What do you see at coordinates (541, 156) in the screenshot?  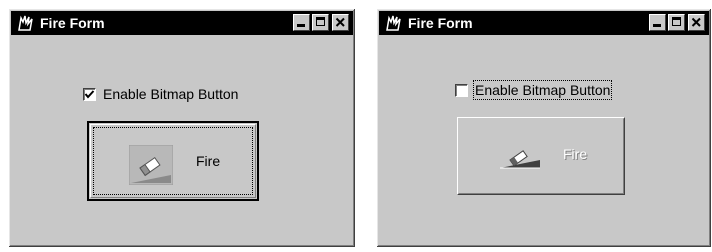 I see `fire-button-disabled: Fire` at bounding box center [541, 156].